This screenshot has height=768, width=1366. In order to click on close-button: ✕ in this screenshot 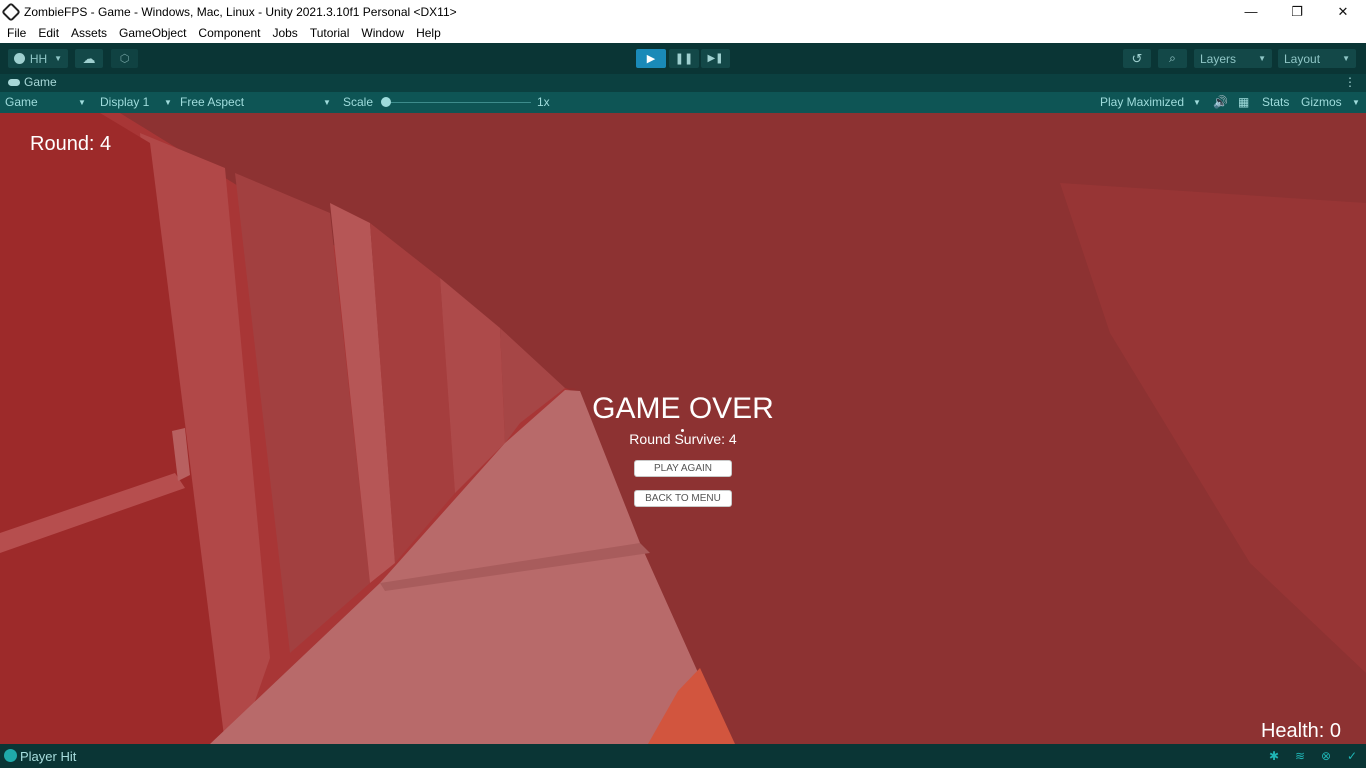, I will do `click(1343, 11)`.